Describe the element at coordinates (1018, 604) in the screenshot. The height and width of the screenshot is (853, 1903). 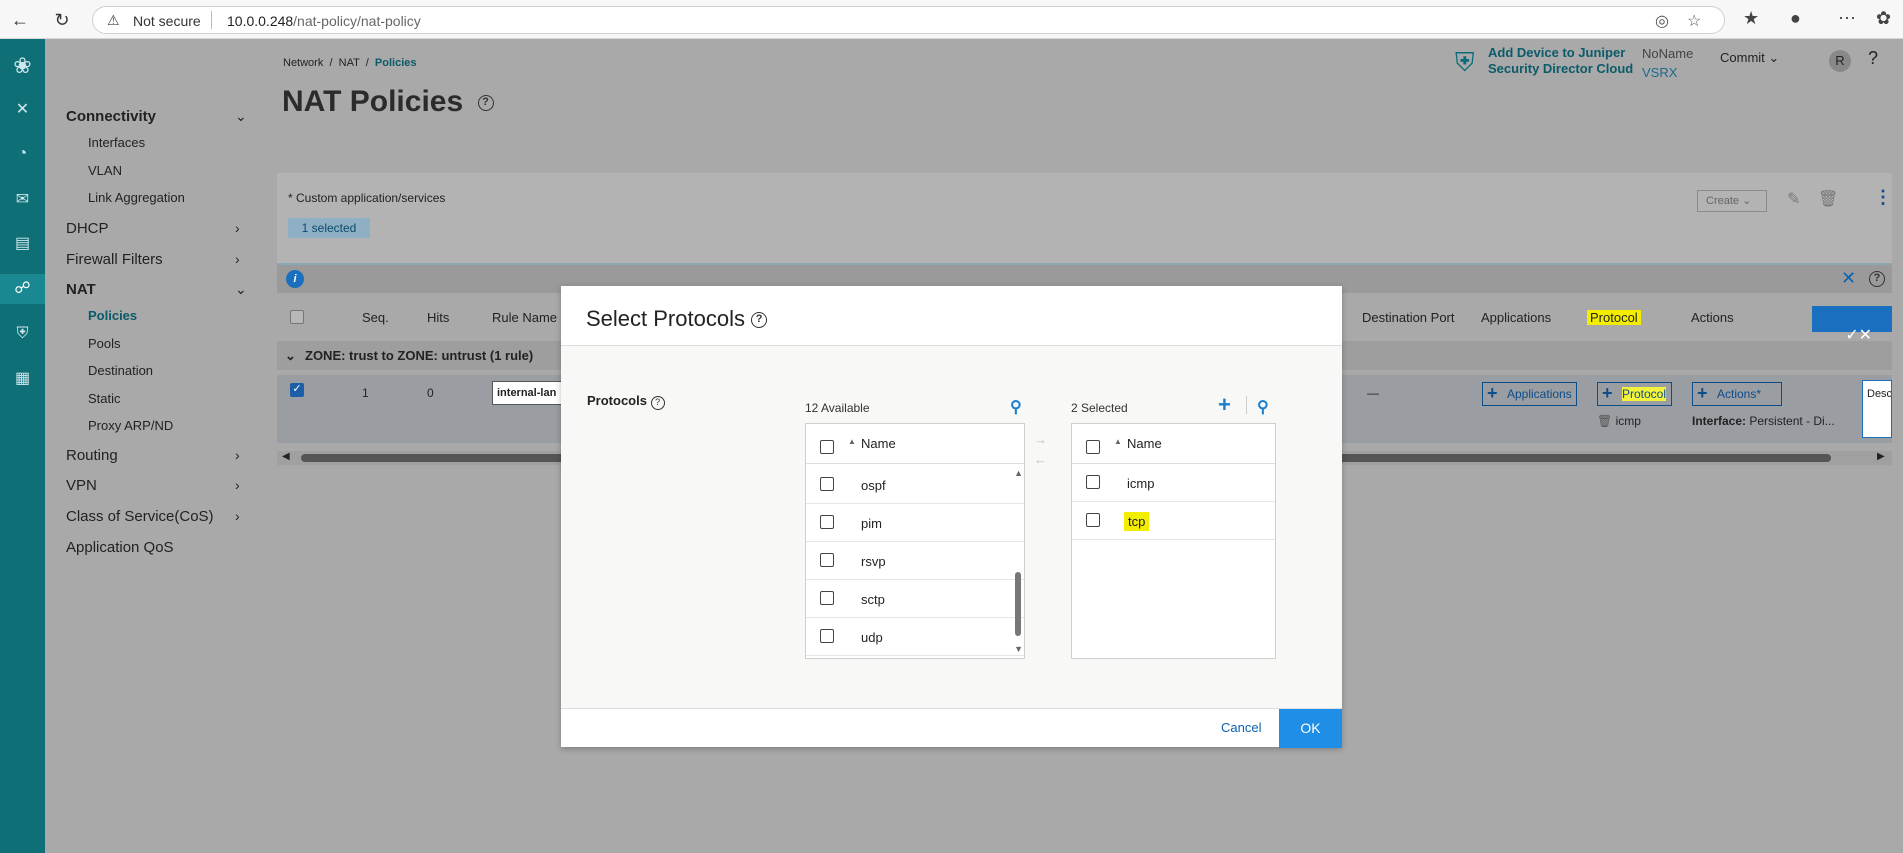
I see `vertical-scroll-thumb` at that location.